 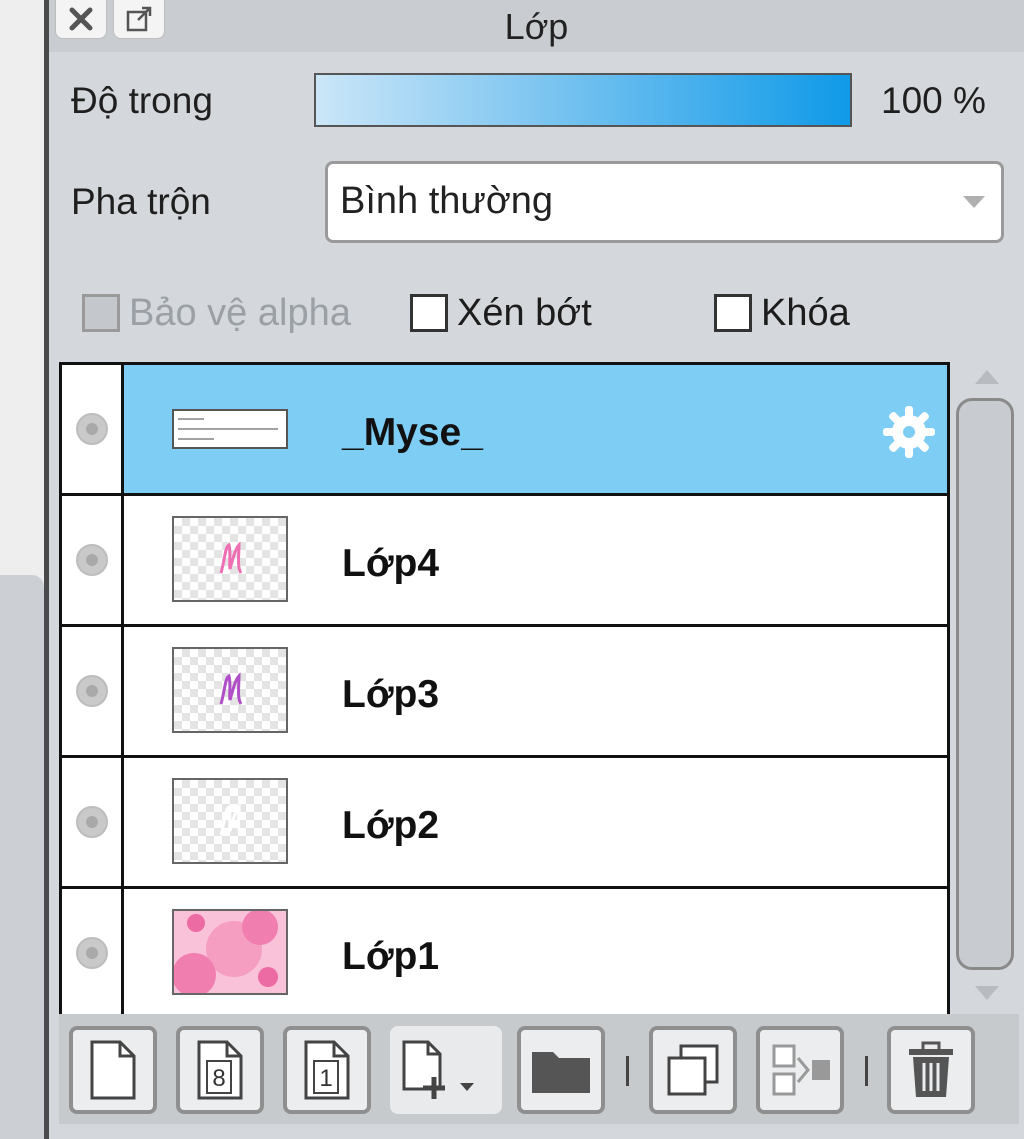 I want to click on add-layer-dropdown-icon, so click(x=438, y=1069).